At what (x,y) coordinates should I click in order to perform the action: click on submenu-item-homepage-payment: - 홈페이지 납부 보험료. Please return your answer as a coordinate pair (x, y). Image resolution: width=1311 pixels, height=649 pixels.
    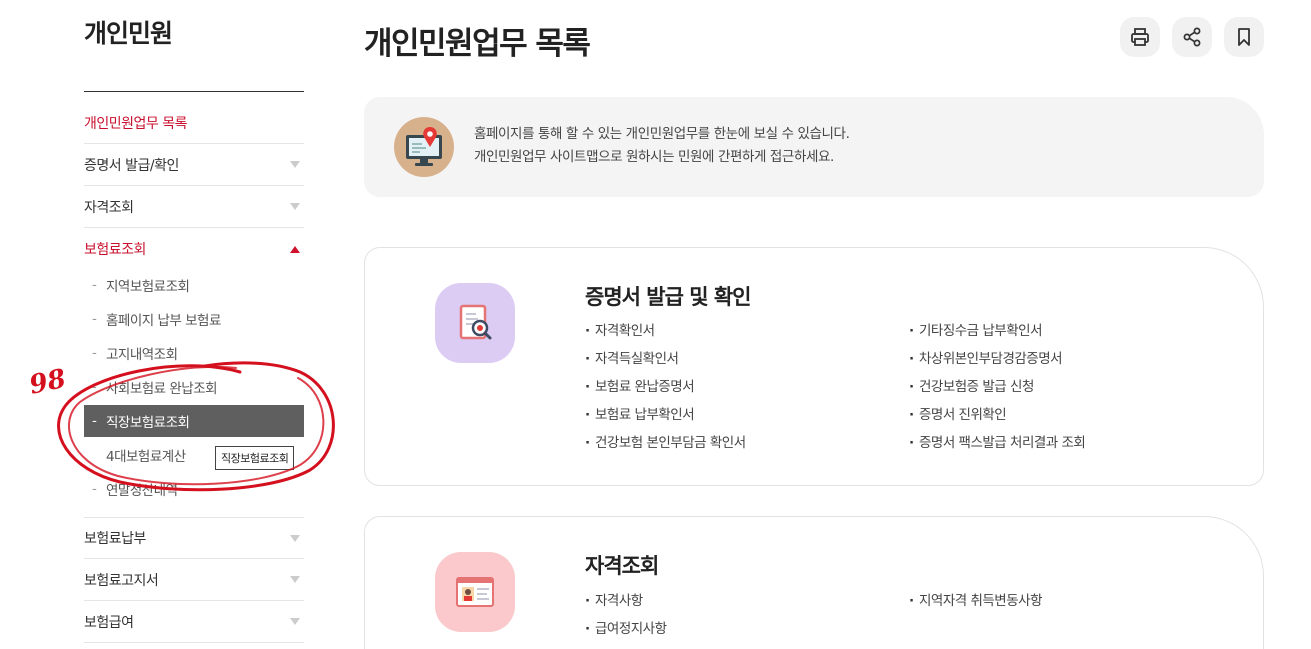
    Looking at the image, I should click on (194, 319).